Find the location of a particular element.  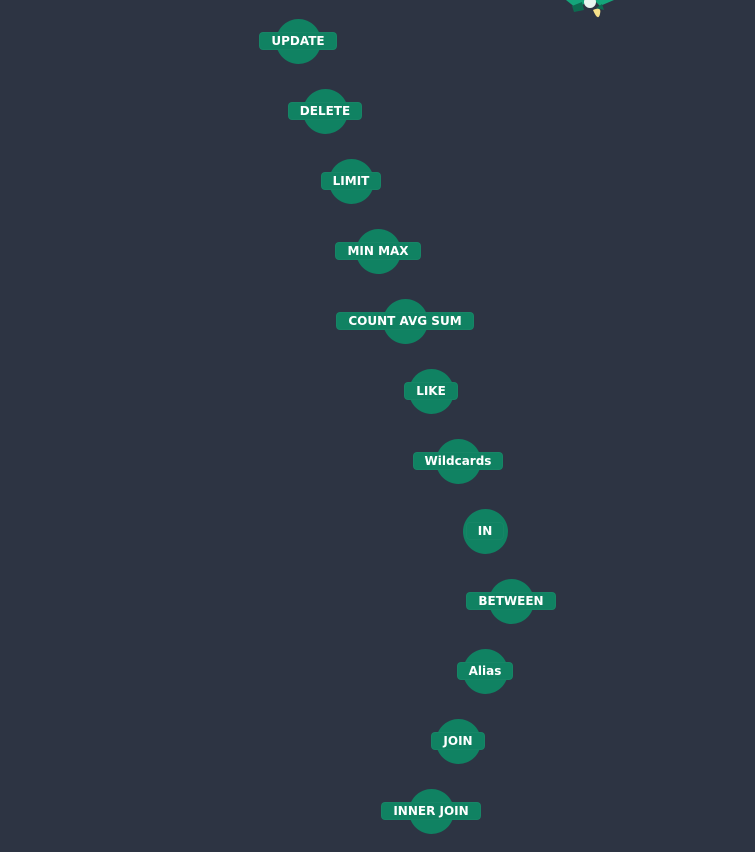

lesson-node-delete: DELETE is located at coordinates (325, 111).